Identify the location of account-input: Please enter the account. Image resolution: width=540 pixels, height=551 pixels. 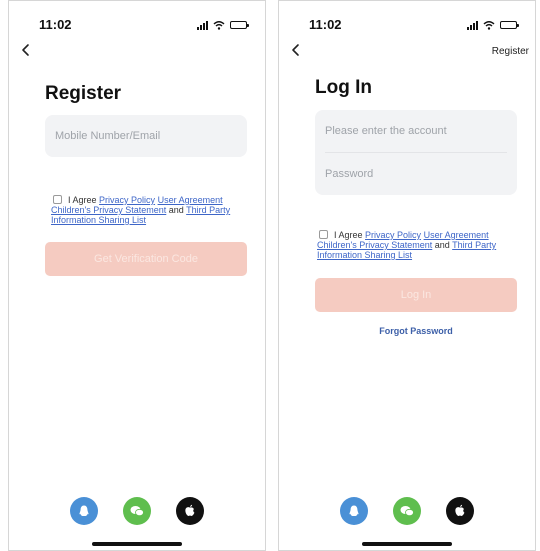
(416, 131).